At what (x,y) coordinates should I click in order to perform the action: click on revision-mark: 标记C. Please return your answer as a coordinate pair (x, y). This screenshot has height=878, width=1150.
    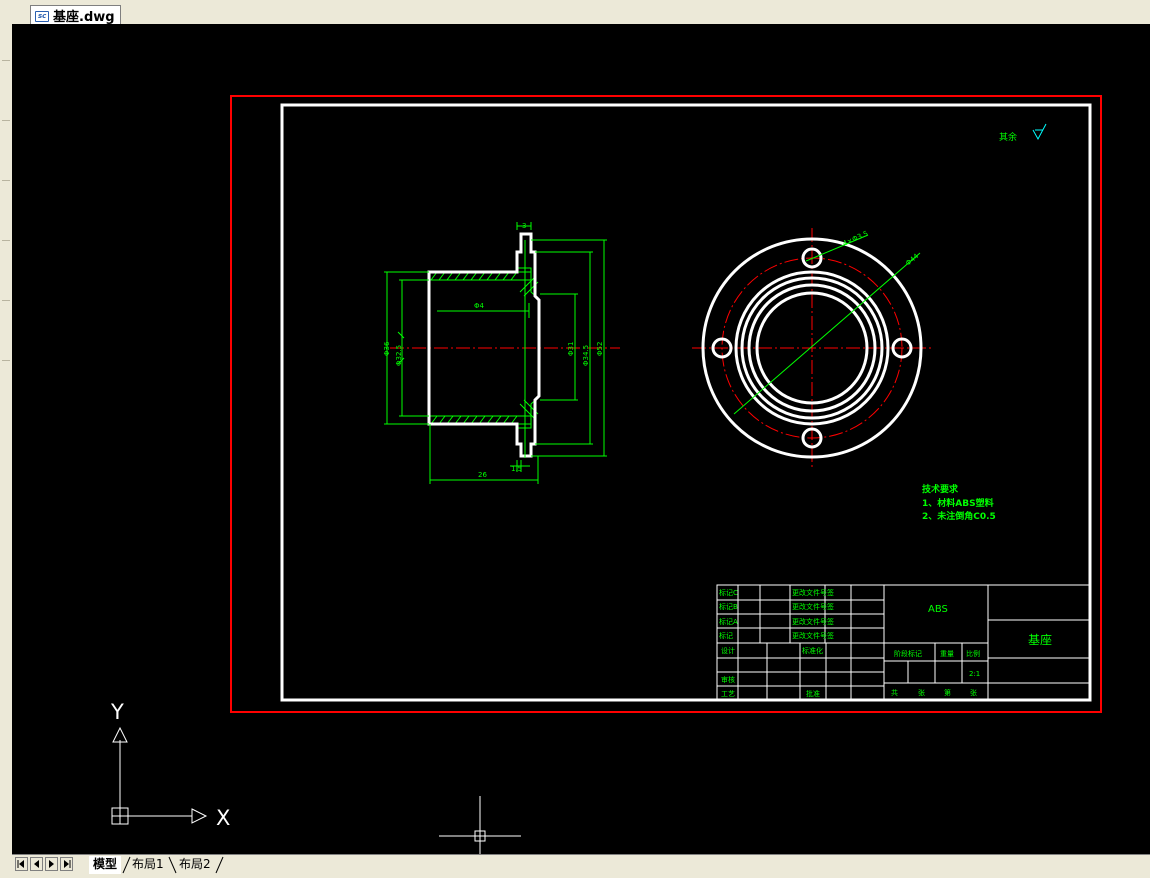
    Looking at the image, I should click on (728, 592).